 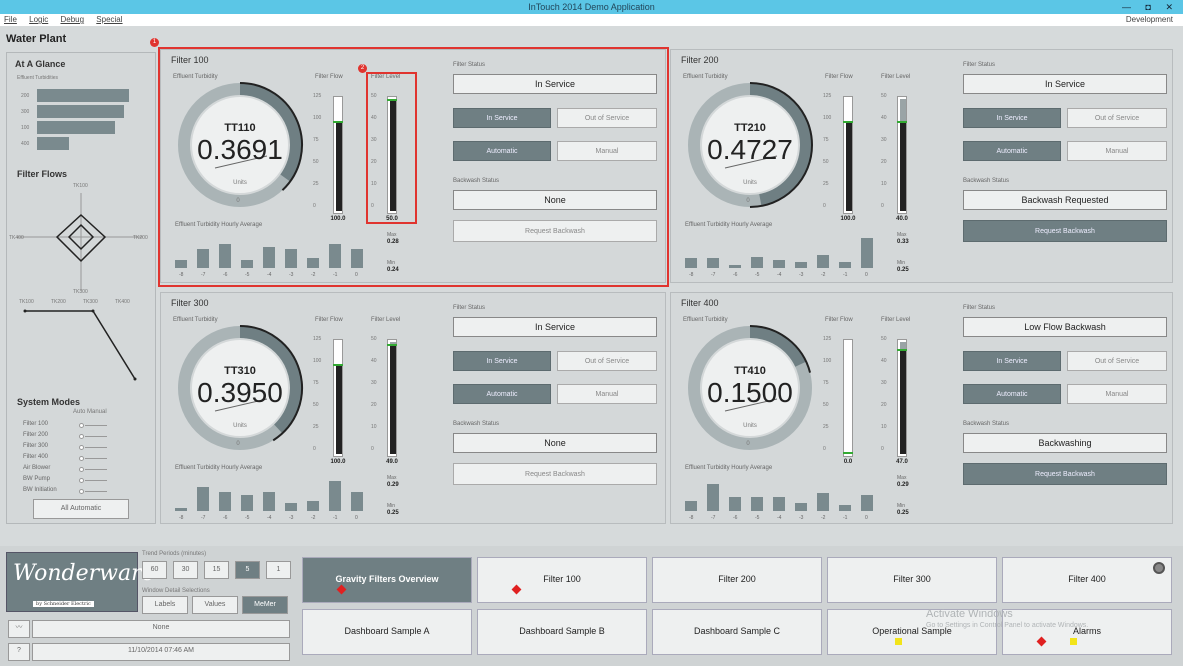 What do you see at coordinates (393, 485) in the screenshot?
I see `max-value: 0.29` at bounding box center [393, 485].